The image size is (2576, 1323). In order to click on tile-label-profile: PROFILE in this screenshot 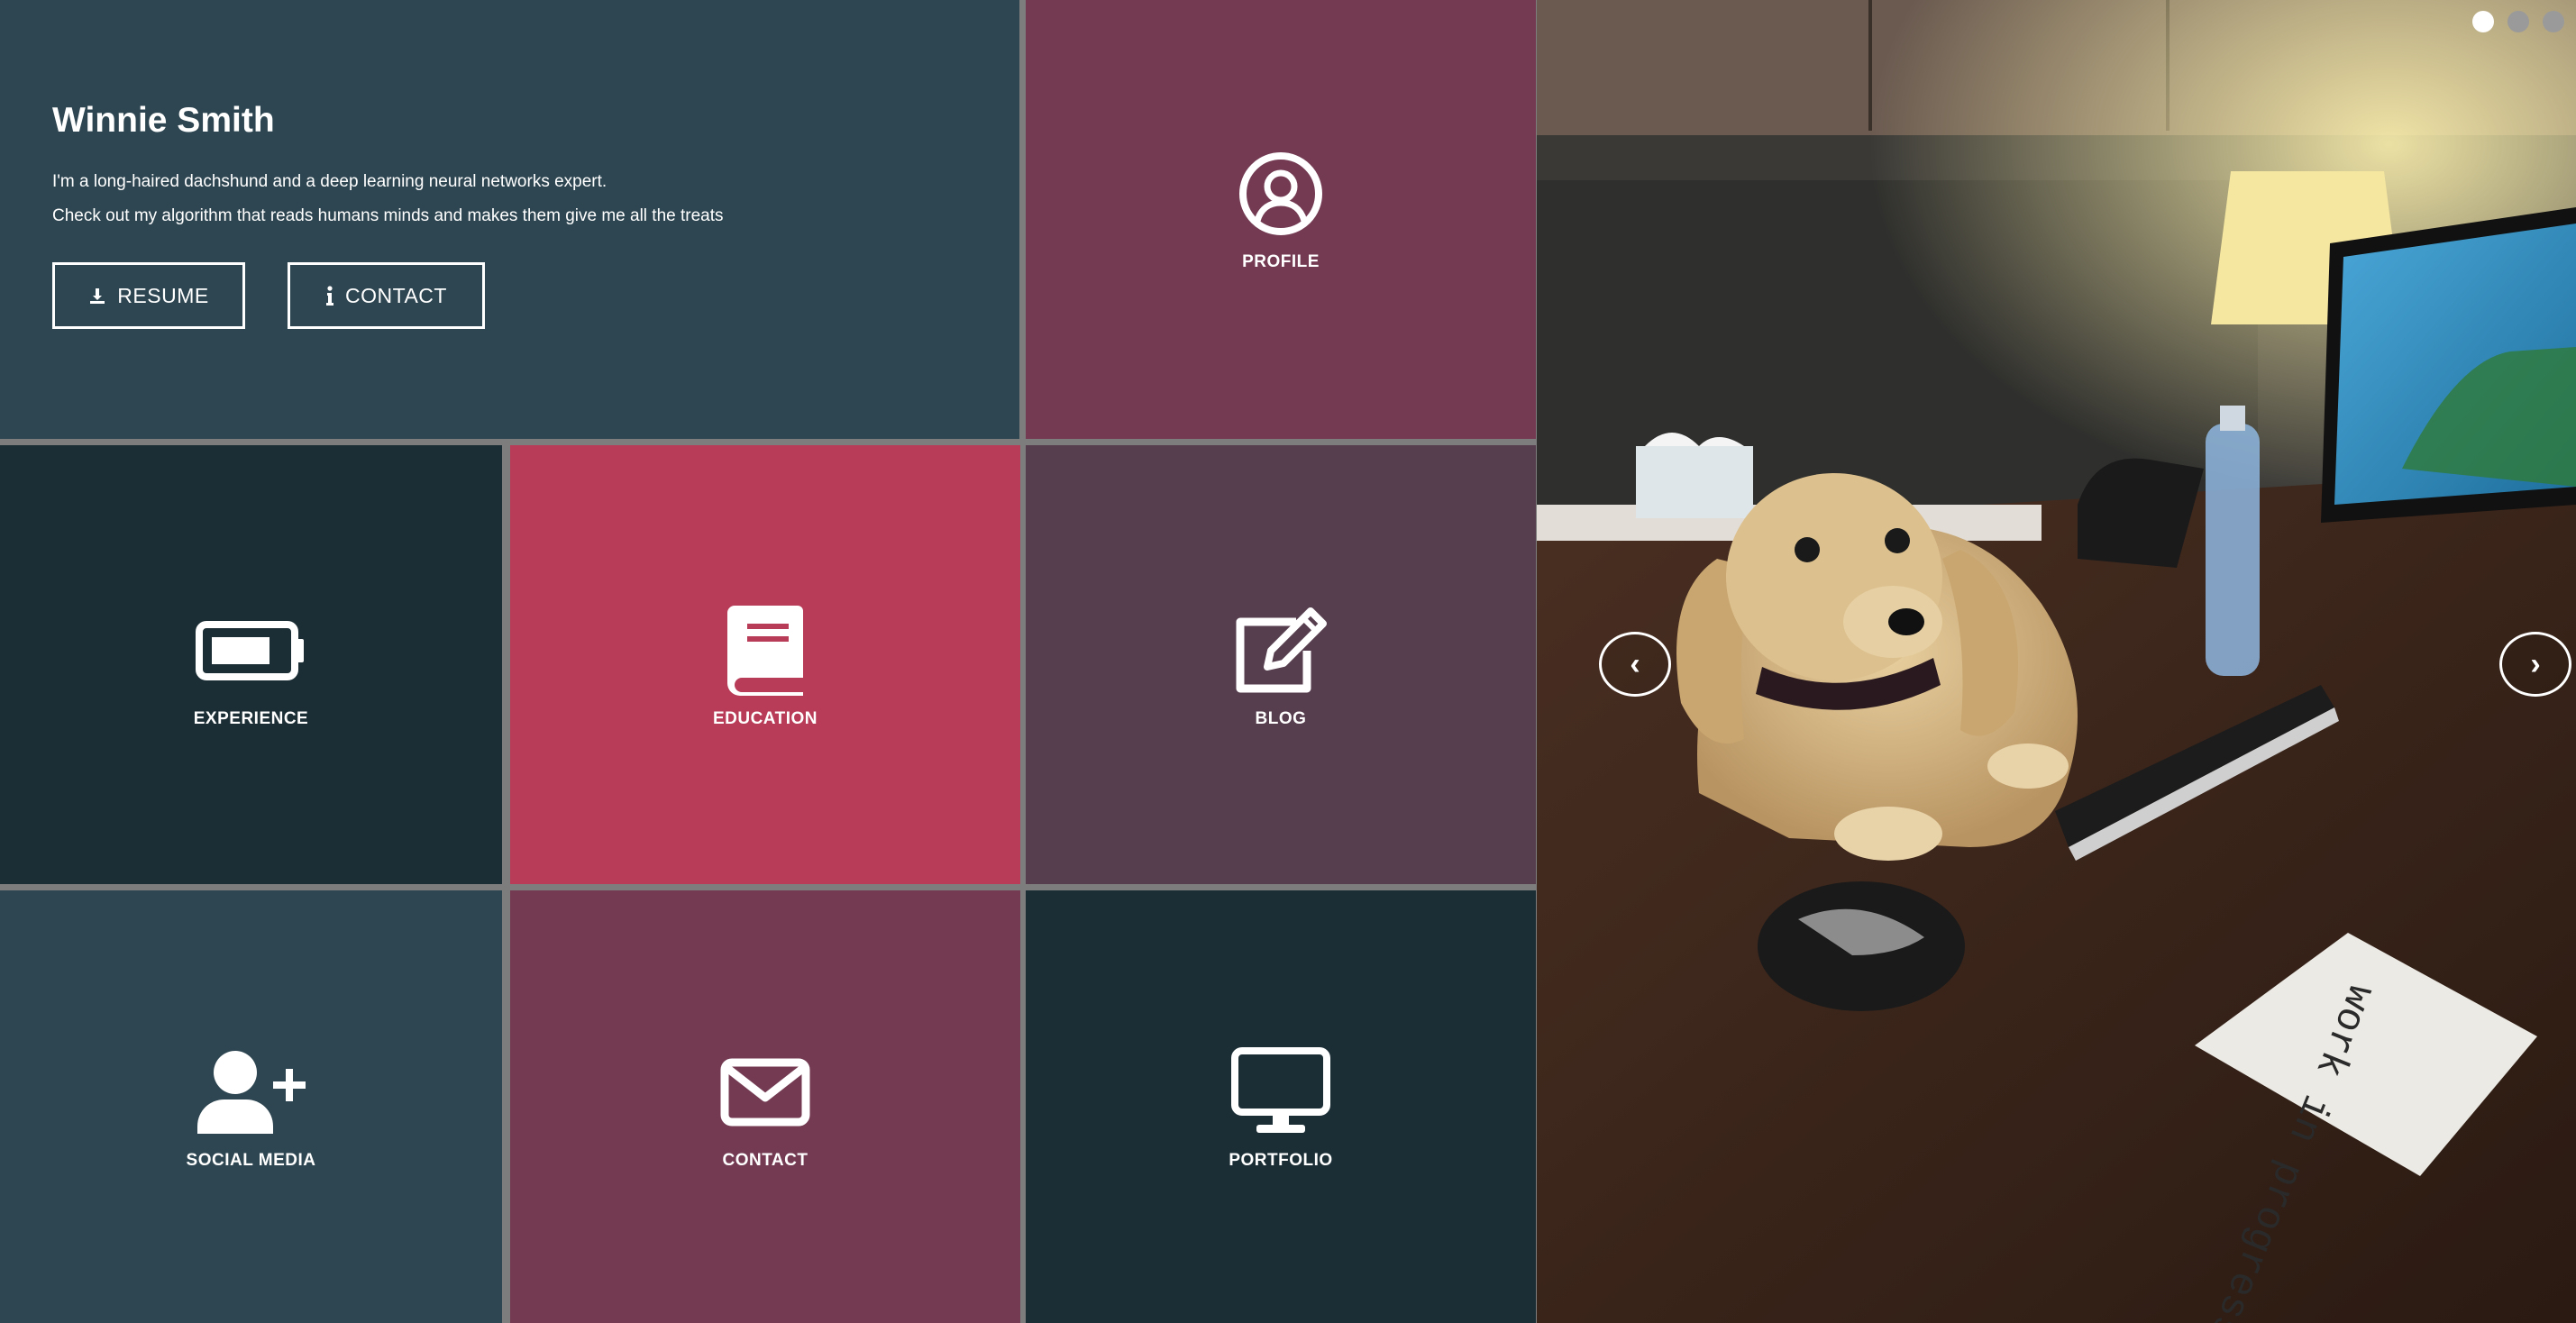, I will do `click(1281, 261)`.